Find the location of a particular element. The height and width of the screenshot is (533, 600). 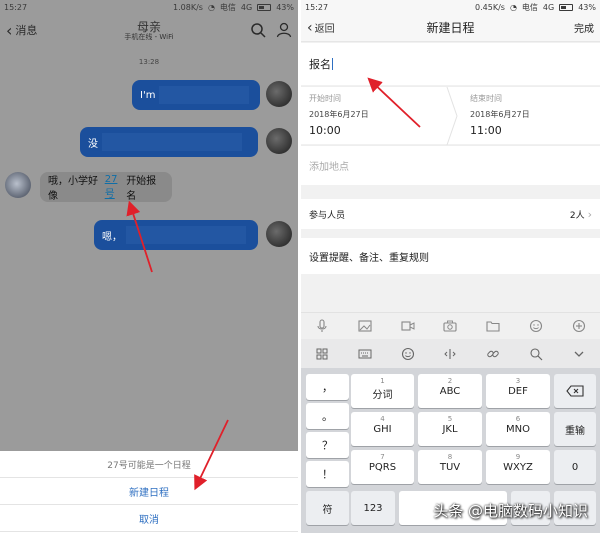

key-8: 8 TUV is located at coordinates (450, 467).